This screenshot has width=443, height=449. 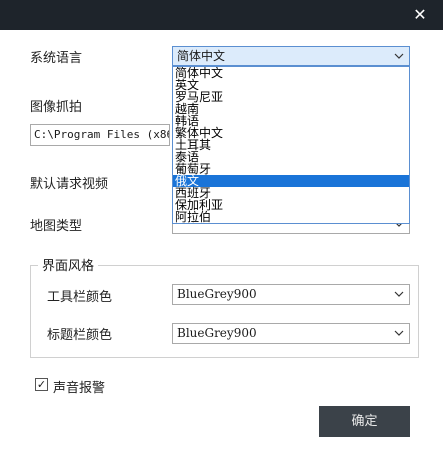 What do you see at coordinates (80, 335) in the screenshot?
I see `titlebar-color-label: 标题栏颜色` at bounding box center [80, 335].